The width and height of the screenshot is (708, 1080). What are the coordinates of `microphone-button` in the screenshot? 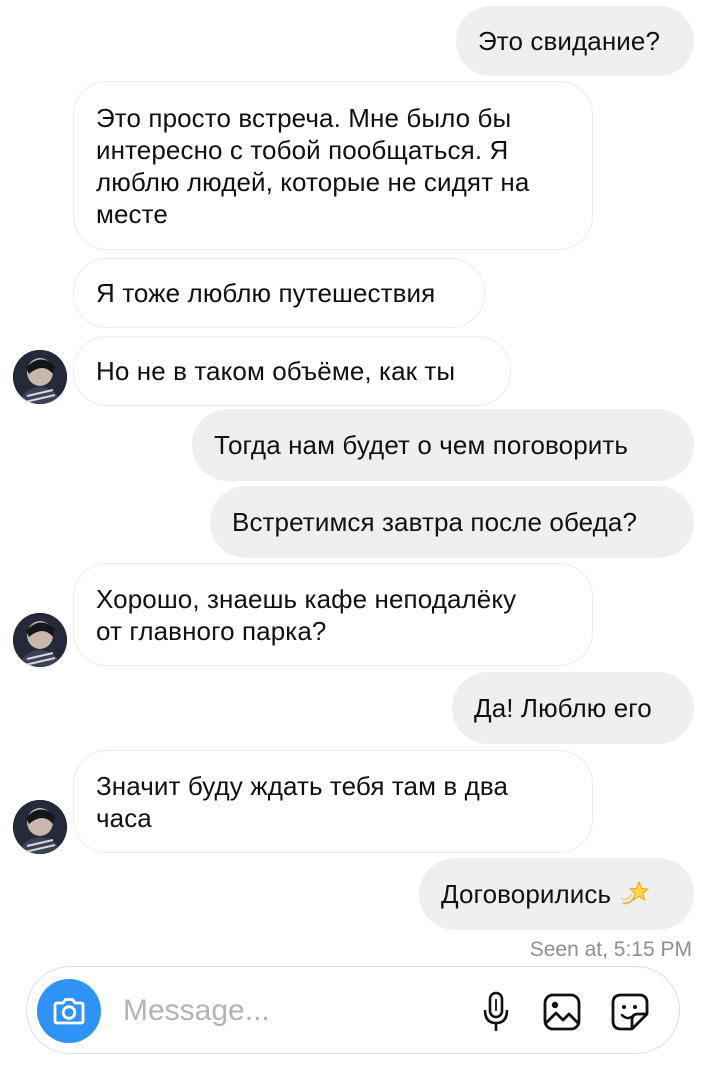 It's located at (496, 1012).